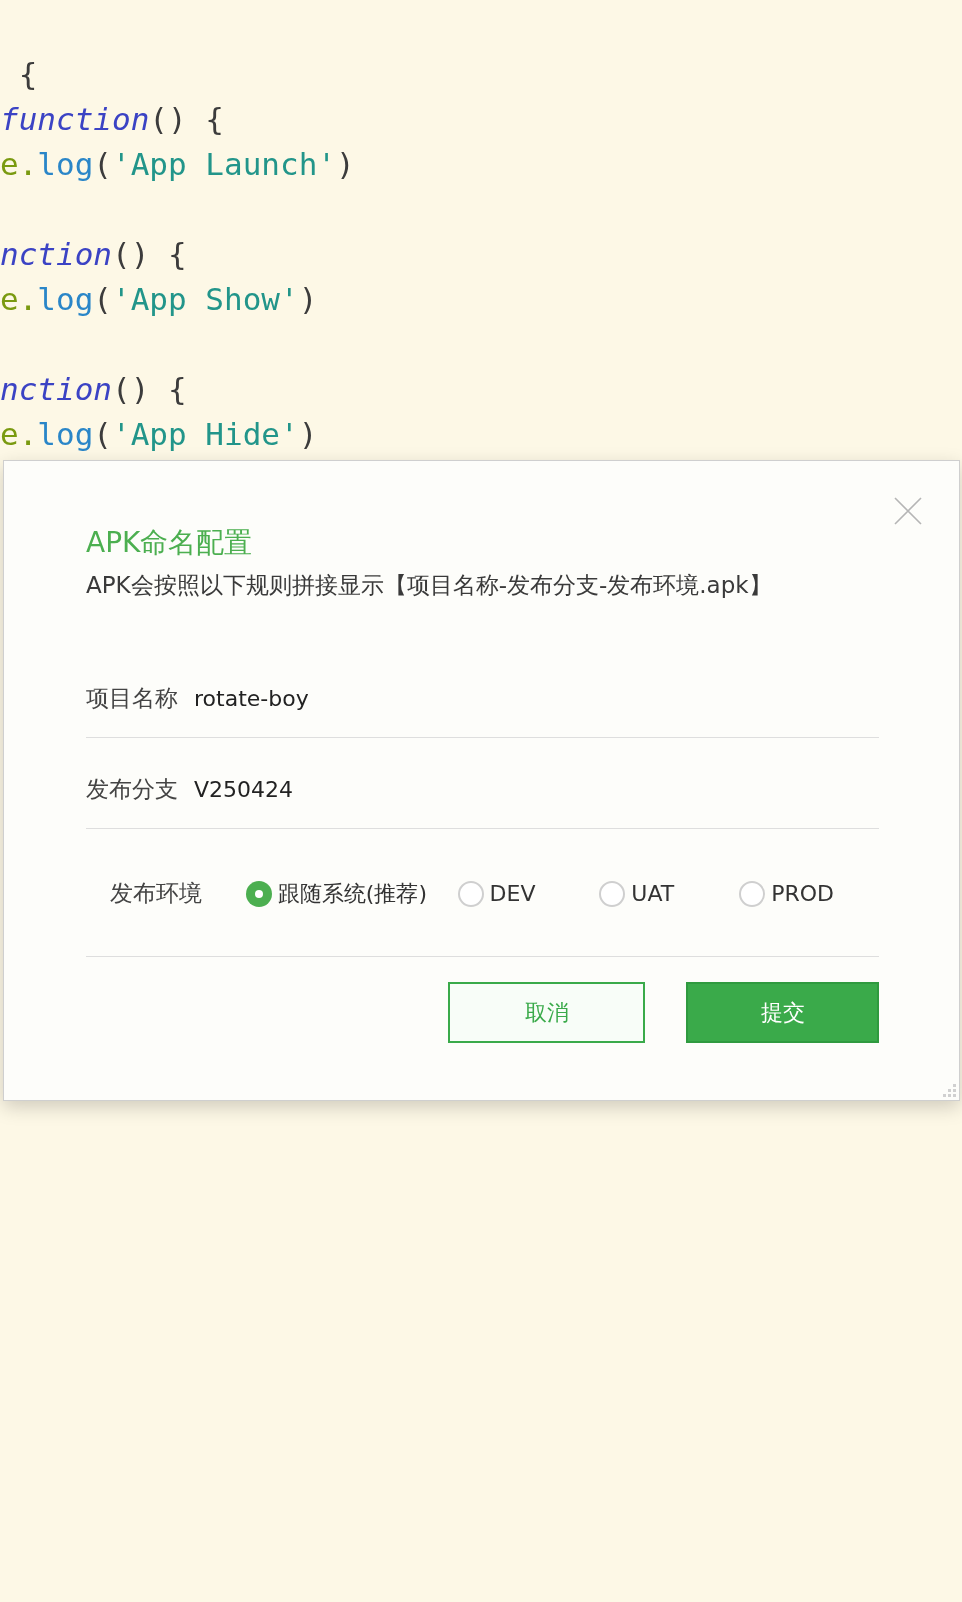  Describe the element at coordinates (536, 789) in the screenshot. I see `input-field: V250424` at that location.